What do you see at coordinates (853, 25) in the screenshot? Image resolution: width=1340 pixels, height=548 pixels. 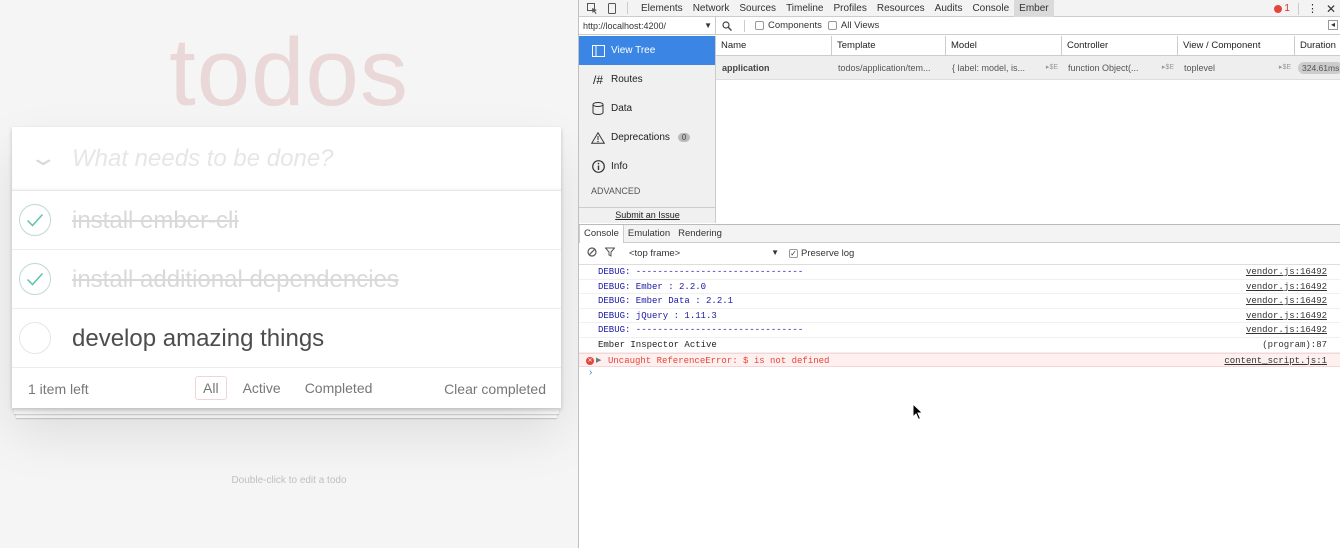 I see `all-views-toggle: All Views` at bounding box center [853, 25].